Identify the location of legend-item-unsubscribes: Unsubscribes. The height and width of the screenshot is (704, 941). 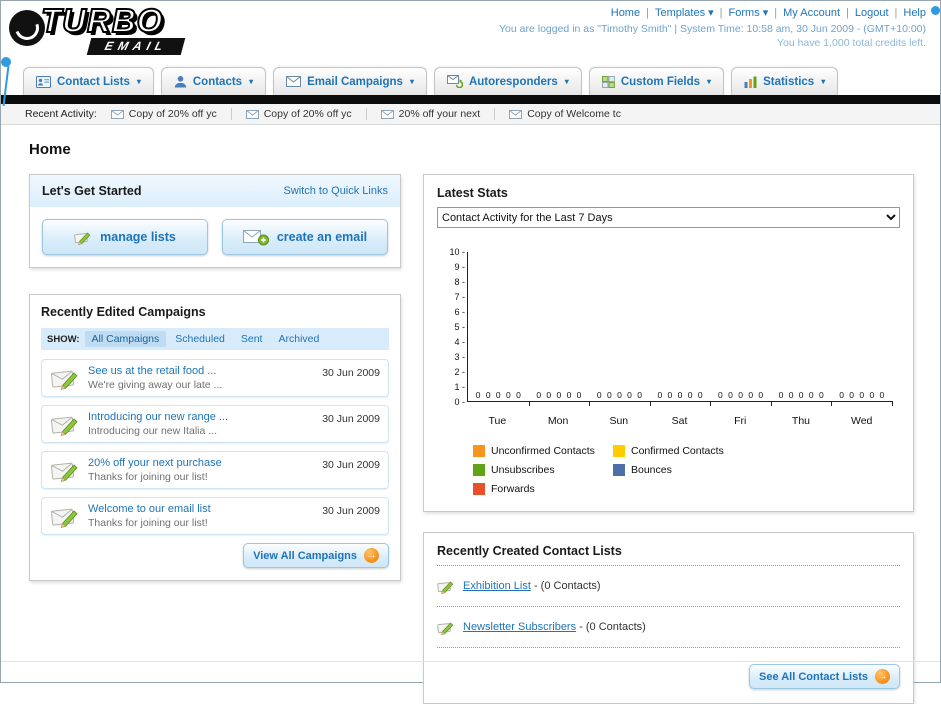
(543, 470).